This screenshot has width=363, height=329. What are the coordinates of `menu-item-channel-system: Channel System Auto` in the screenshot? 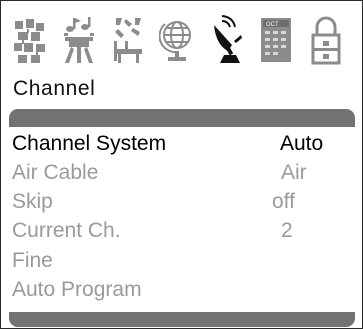 It's located at (182, 146).